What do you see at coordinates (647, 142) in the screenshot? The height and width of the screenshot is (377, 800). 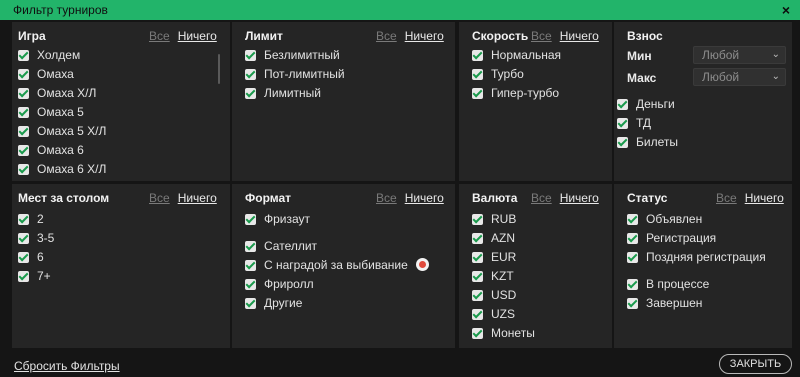 I see `checkbox-item: Билеты` at bounding box center [647, 142].